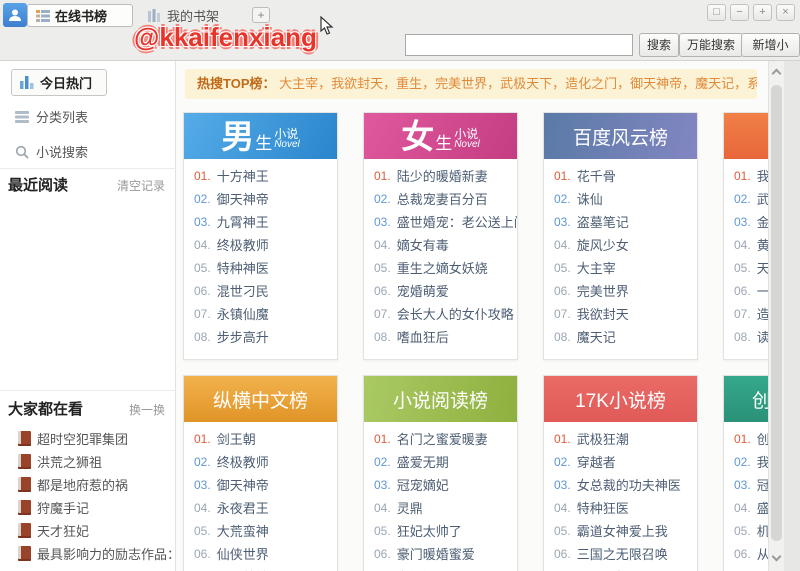  What do you see at coordinates (625, 314) in the screenshot?
I see `list-item: 07. 我欲封天` at bounding box center [625, 314].